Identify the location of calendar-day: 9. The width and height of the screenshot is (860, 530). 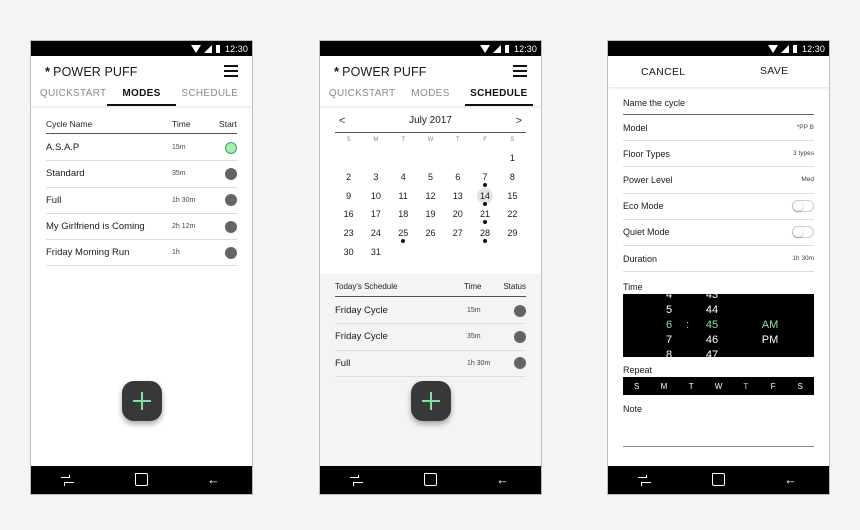
(348, 196).